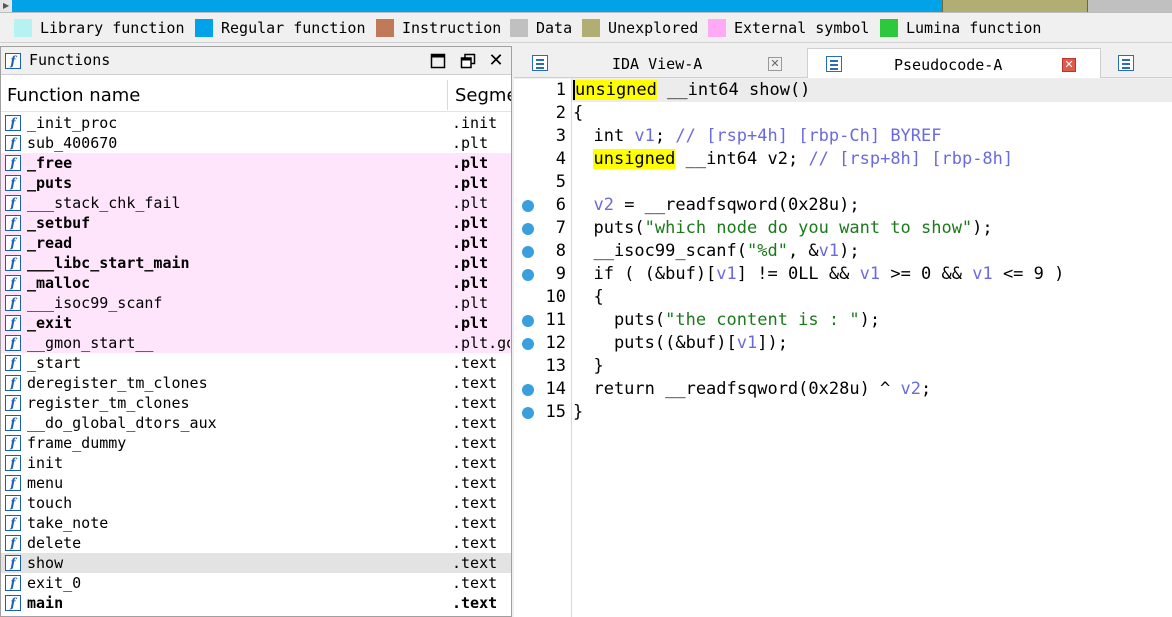  What do you see at coordinates (256, 423) in the screenshot?
I see `function-row: f __do_global_dtors_aux .text` at bounding box center [256, 423].